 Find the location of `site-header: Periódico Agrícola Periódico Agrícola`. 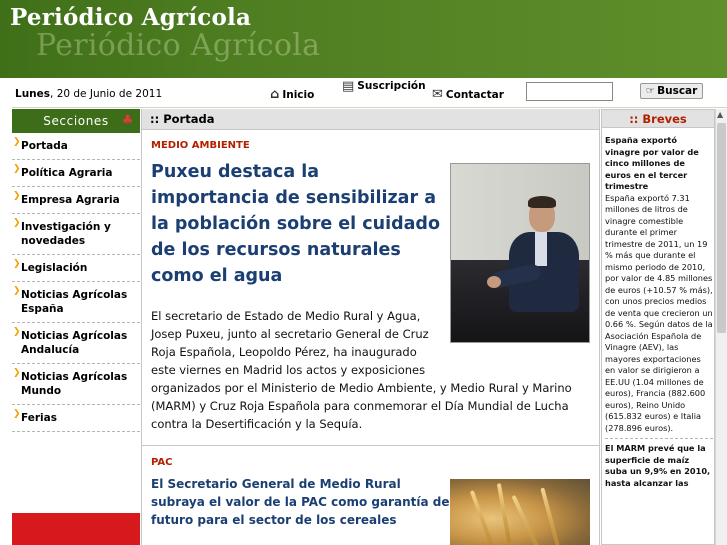

site-header: Periódico Agrícola Periódico Agrícola is located at coordinates (363, 39).